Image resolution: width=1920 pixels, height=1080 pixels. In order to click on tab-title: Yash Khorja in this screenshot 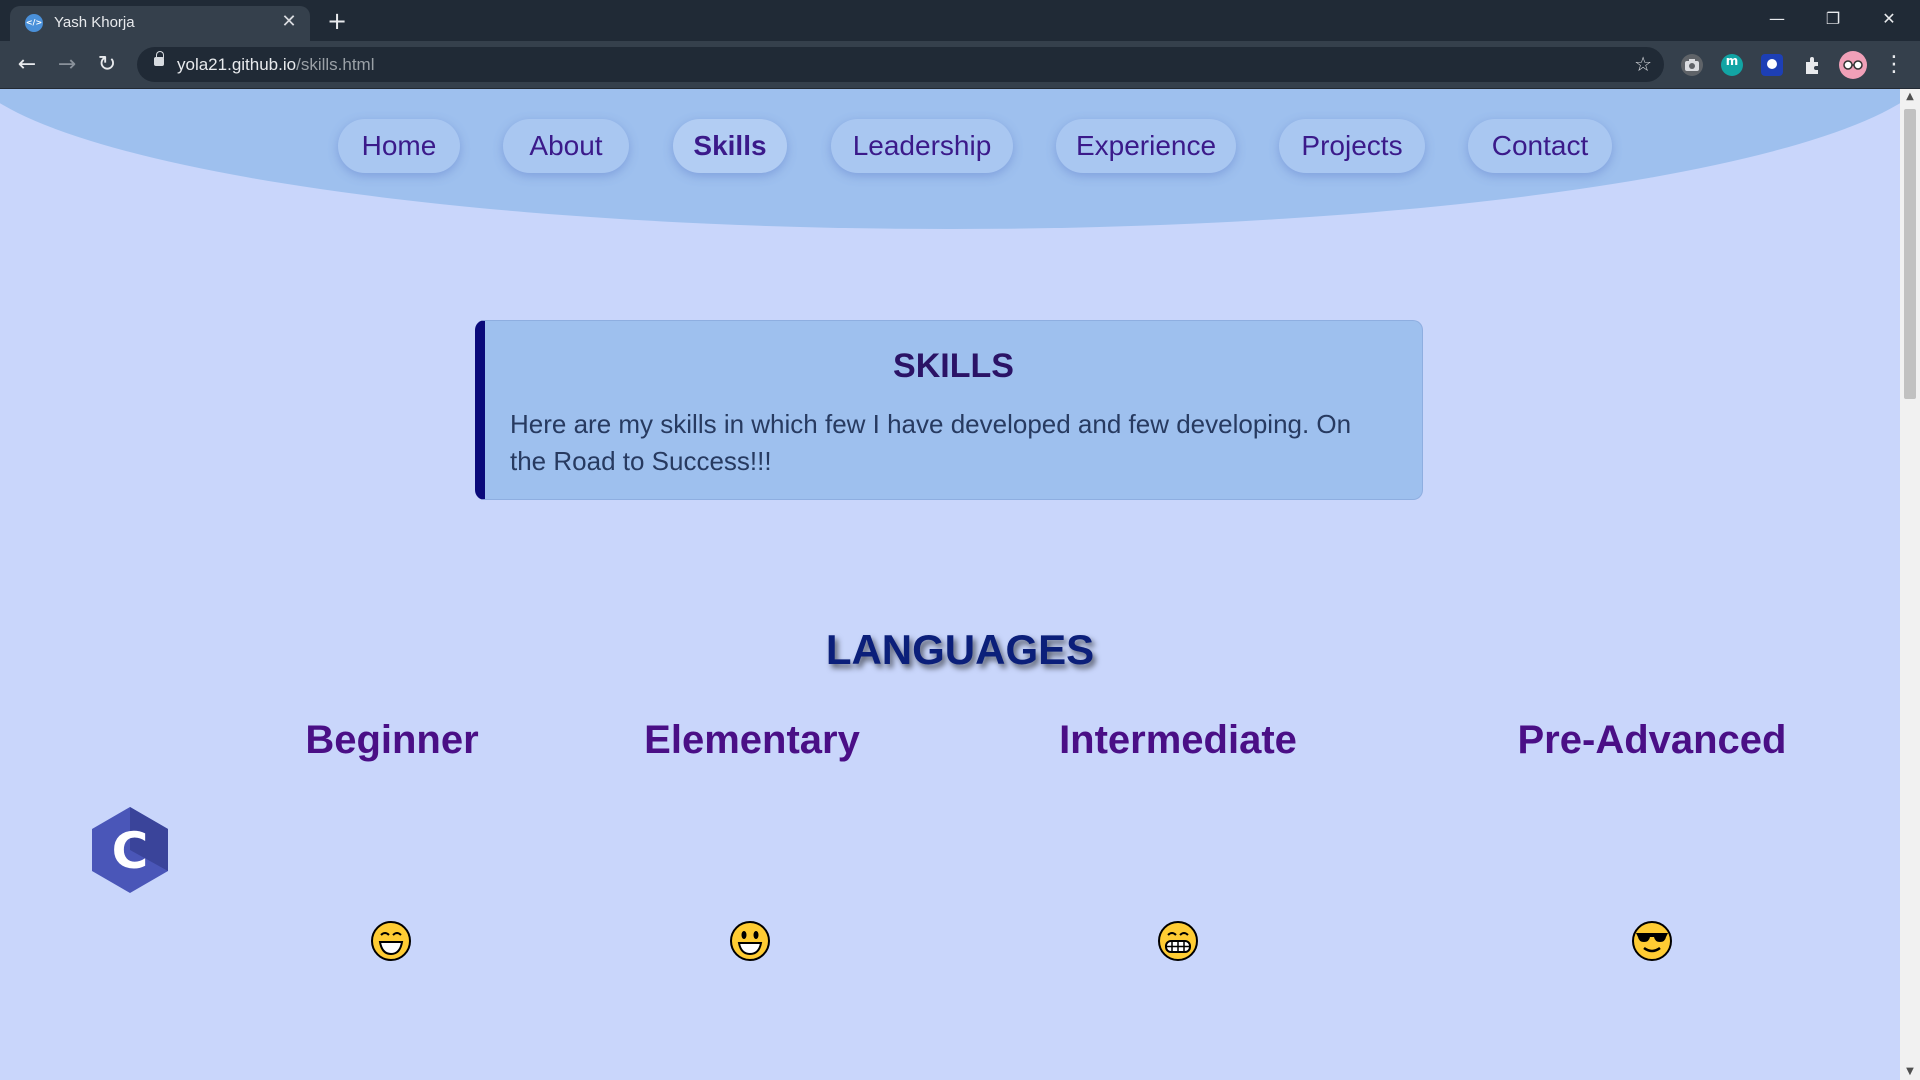, I will do `click(94, 22)`.